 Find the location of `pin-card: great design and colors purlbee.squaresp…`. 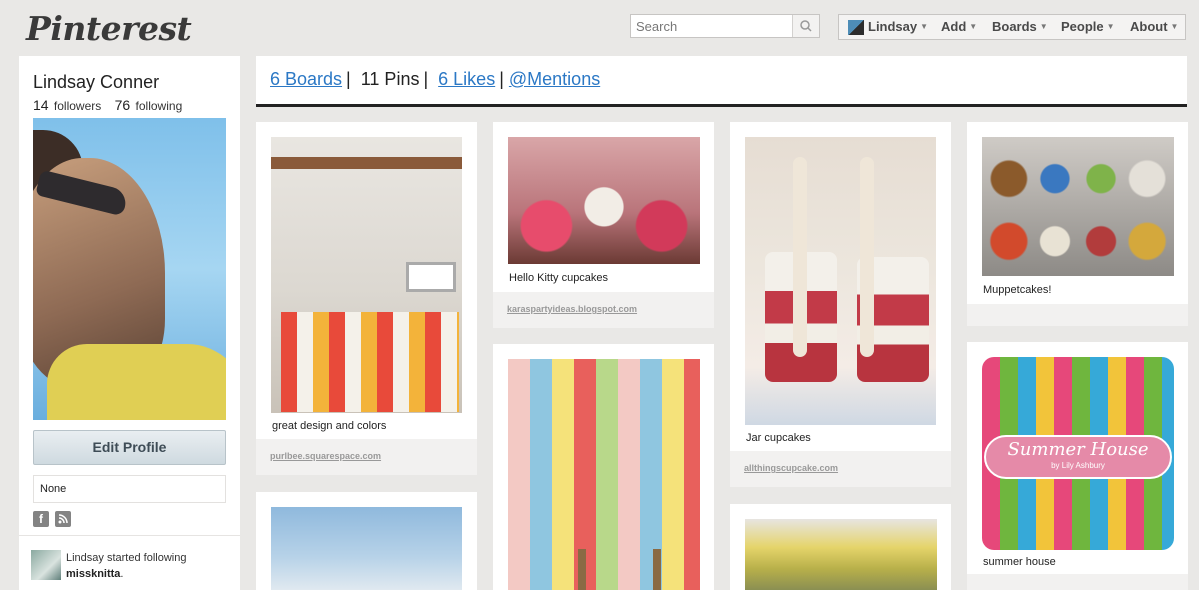

pin-card: great design and colors purlbee.squaresp… is located at coordinates (366, 298).